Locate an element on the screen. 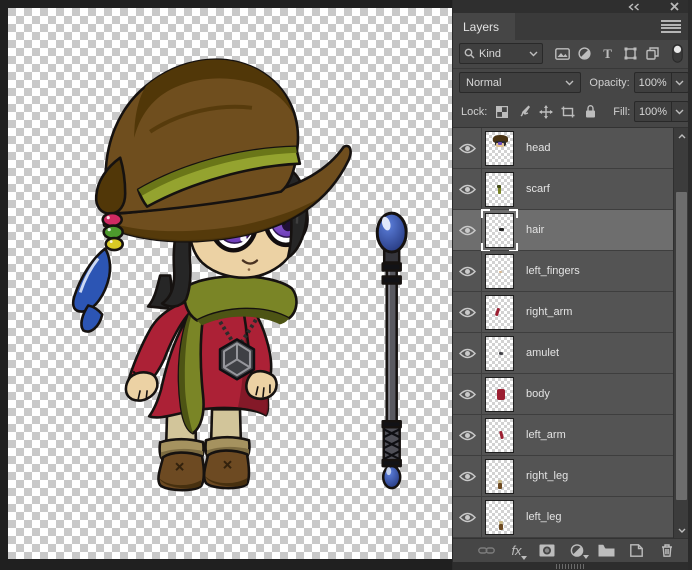 This screenshot has height=570, width=692. scroll-up-arrow is located at coordinates (682, 136).